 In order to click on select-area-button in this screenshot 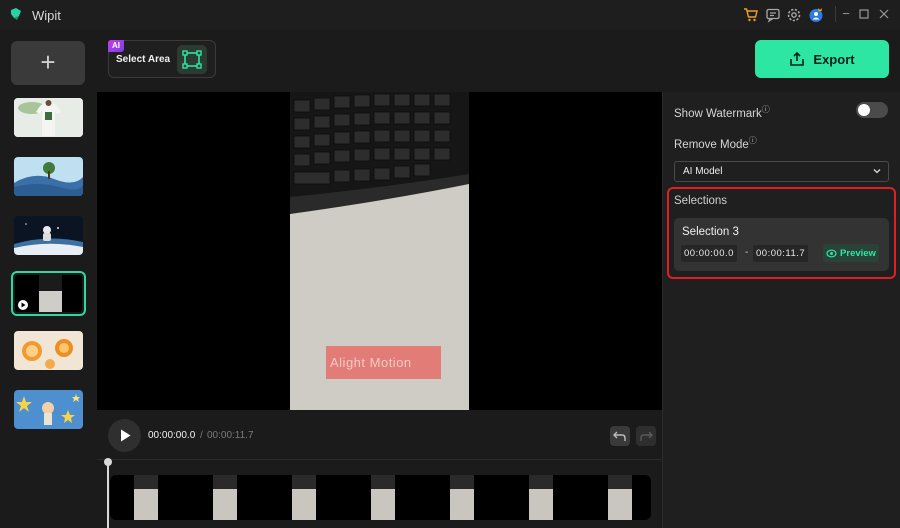, I will do `click(192, 59)`.